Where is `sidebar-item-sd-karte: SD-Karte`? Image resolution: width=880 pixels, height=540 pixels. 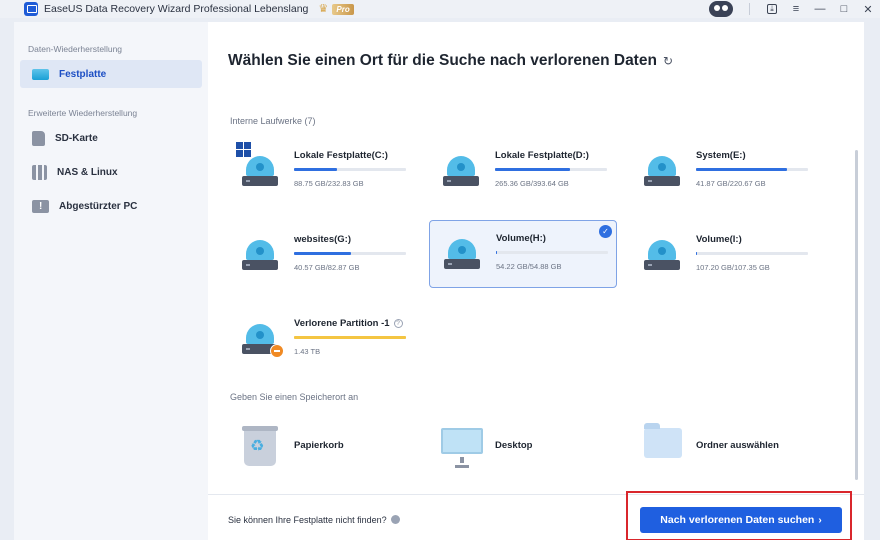
sidebar-item-sd-karte: SD-Karte is located at coordinates (111, 138).